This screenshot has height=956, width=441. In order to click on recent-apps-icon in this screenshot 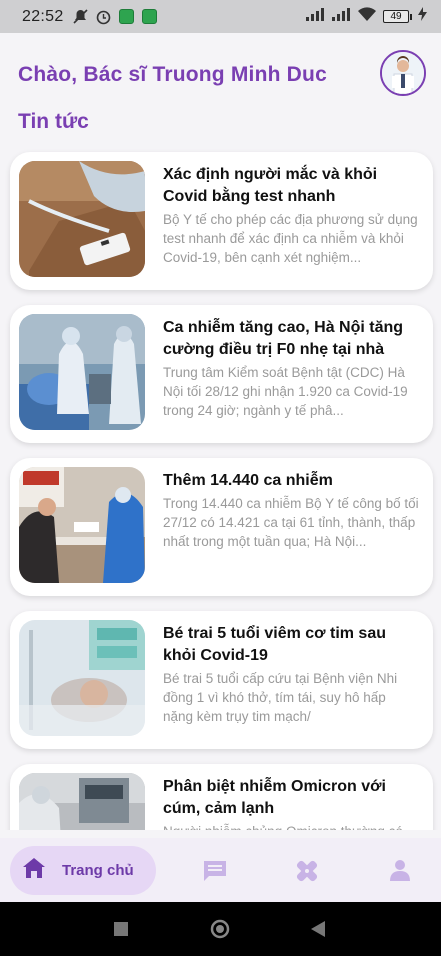, I will do `click(121, 931)`.